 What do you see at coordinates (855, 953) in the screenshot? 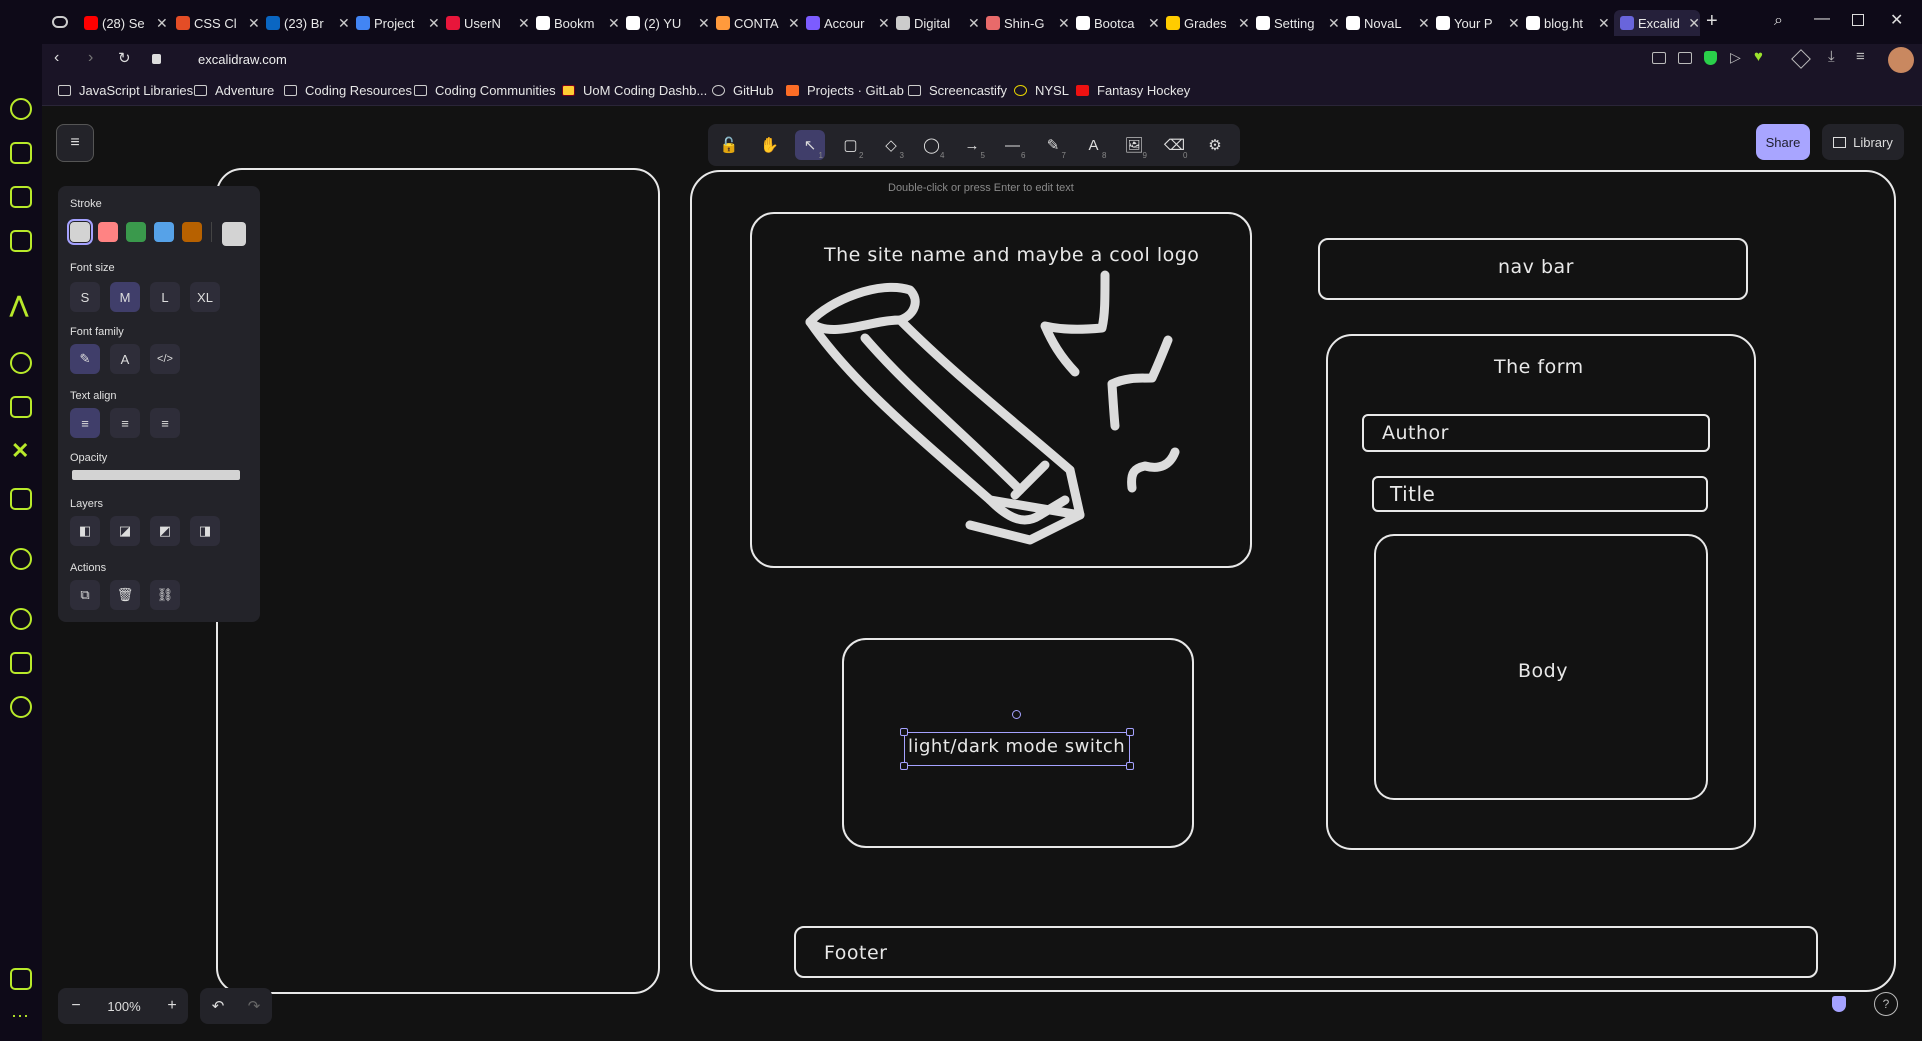
I see `footer-text: Footer` at bounding box center [855, 953].